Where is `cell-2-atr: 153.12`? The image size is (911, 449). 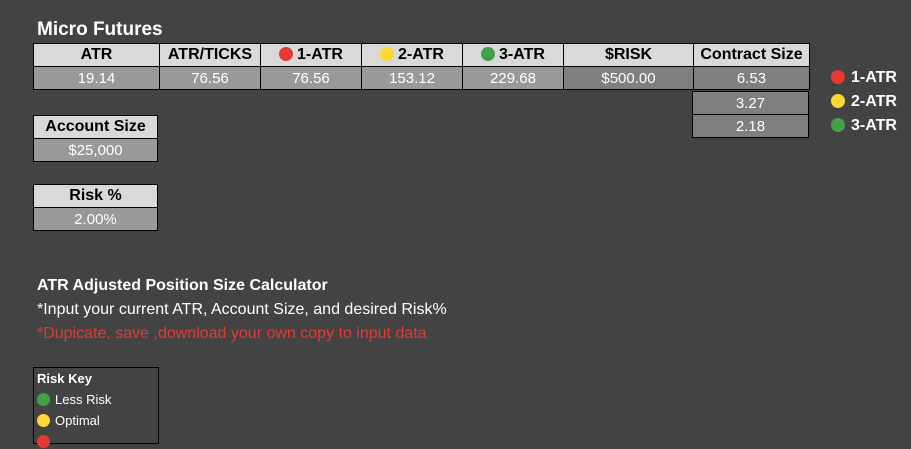 cell-2-atr: 153.12 is located at coordinates (412, 78).